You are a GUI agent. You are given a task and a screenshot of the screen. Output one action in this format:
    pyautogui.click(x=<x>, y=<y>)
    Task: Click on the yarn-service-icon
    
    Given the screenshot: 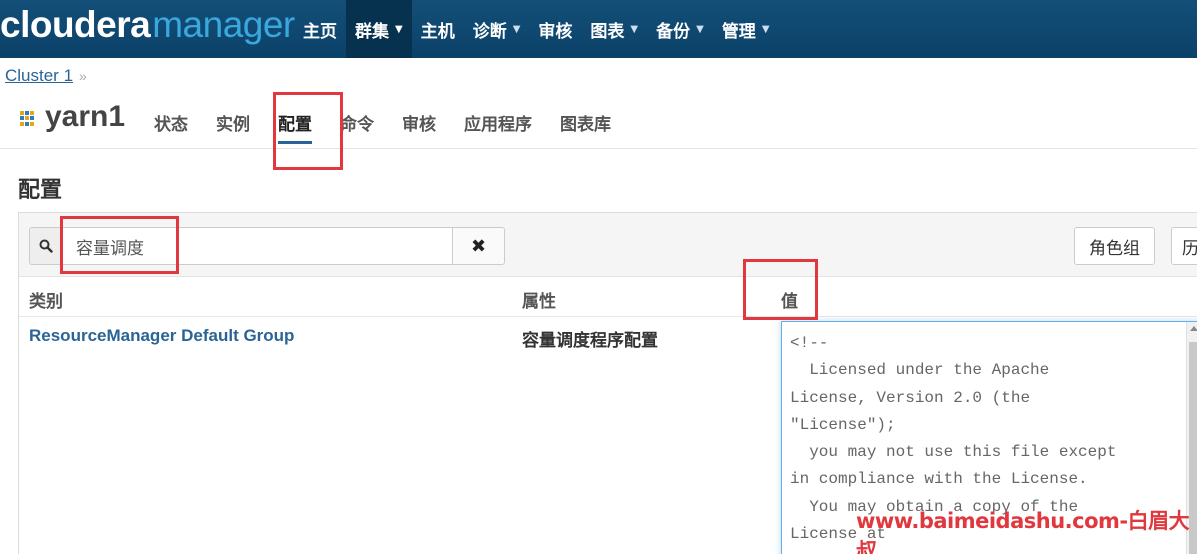 What is the action you would take?
    pyautogui.click(x=27, y=118)
    